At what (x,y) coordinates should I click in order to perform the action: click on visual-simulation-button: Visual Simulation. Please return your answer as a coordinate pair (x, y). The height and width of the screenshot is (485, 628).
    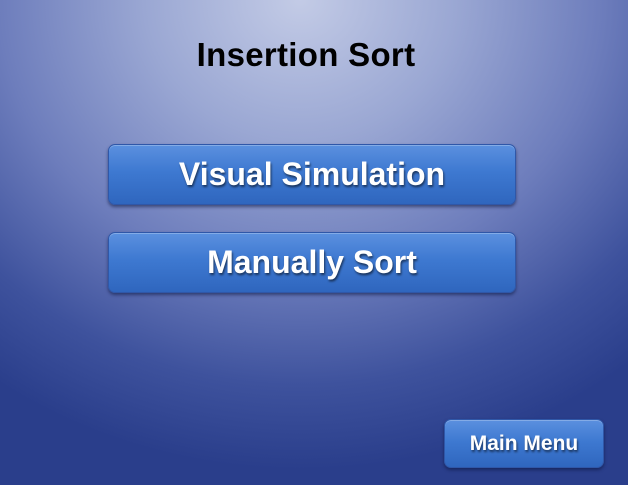
    Looking at the image, I should click on (312, 174).